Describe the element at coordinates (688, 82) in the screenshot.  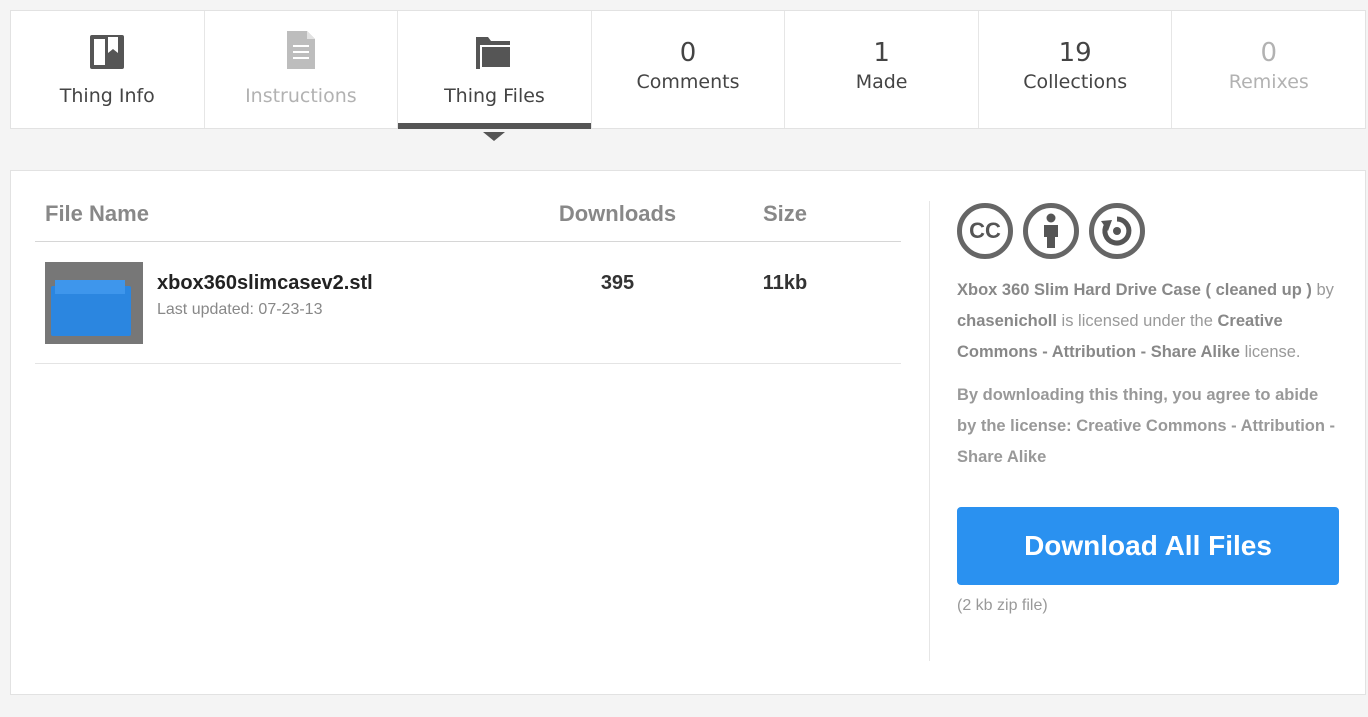
I see `tab-label: Comments` at that location.